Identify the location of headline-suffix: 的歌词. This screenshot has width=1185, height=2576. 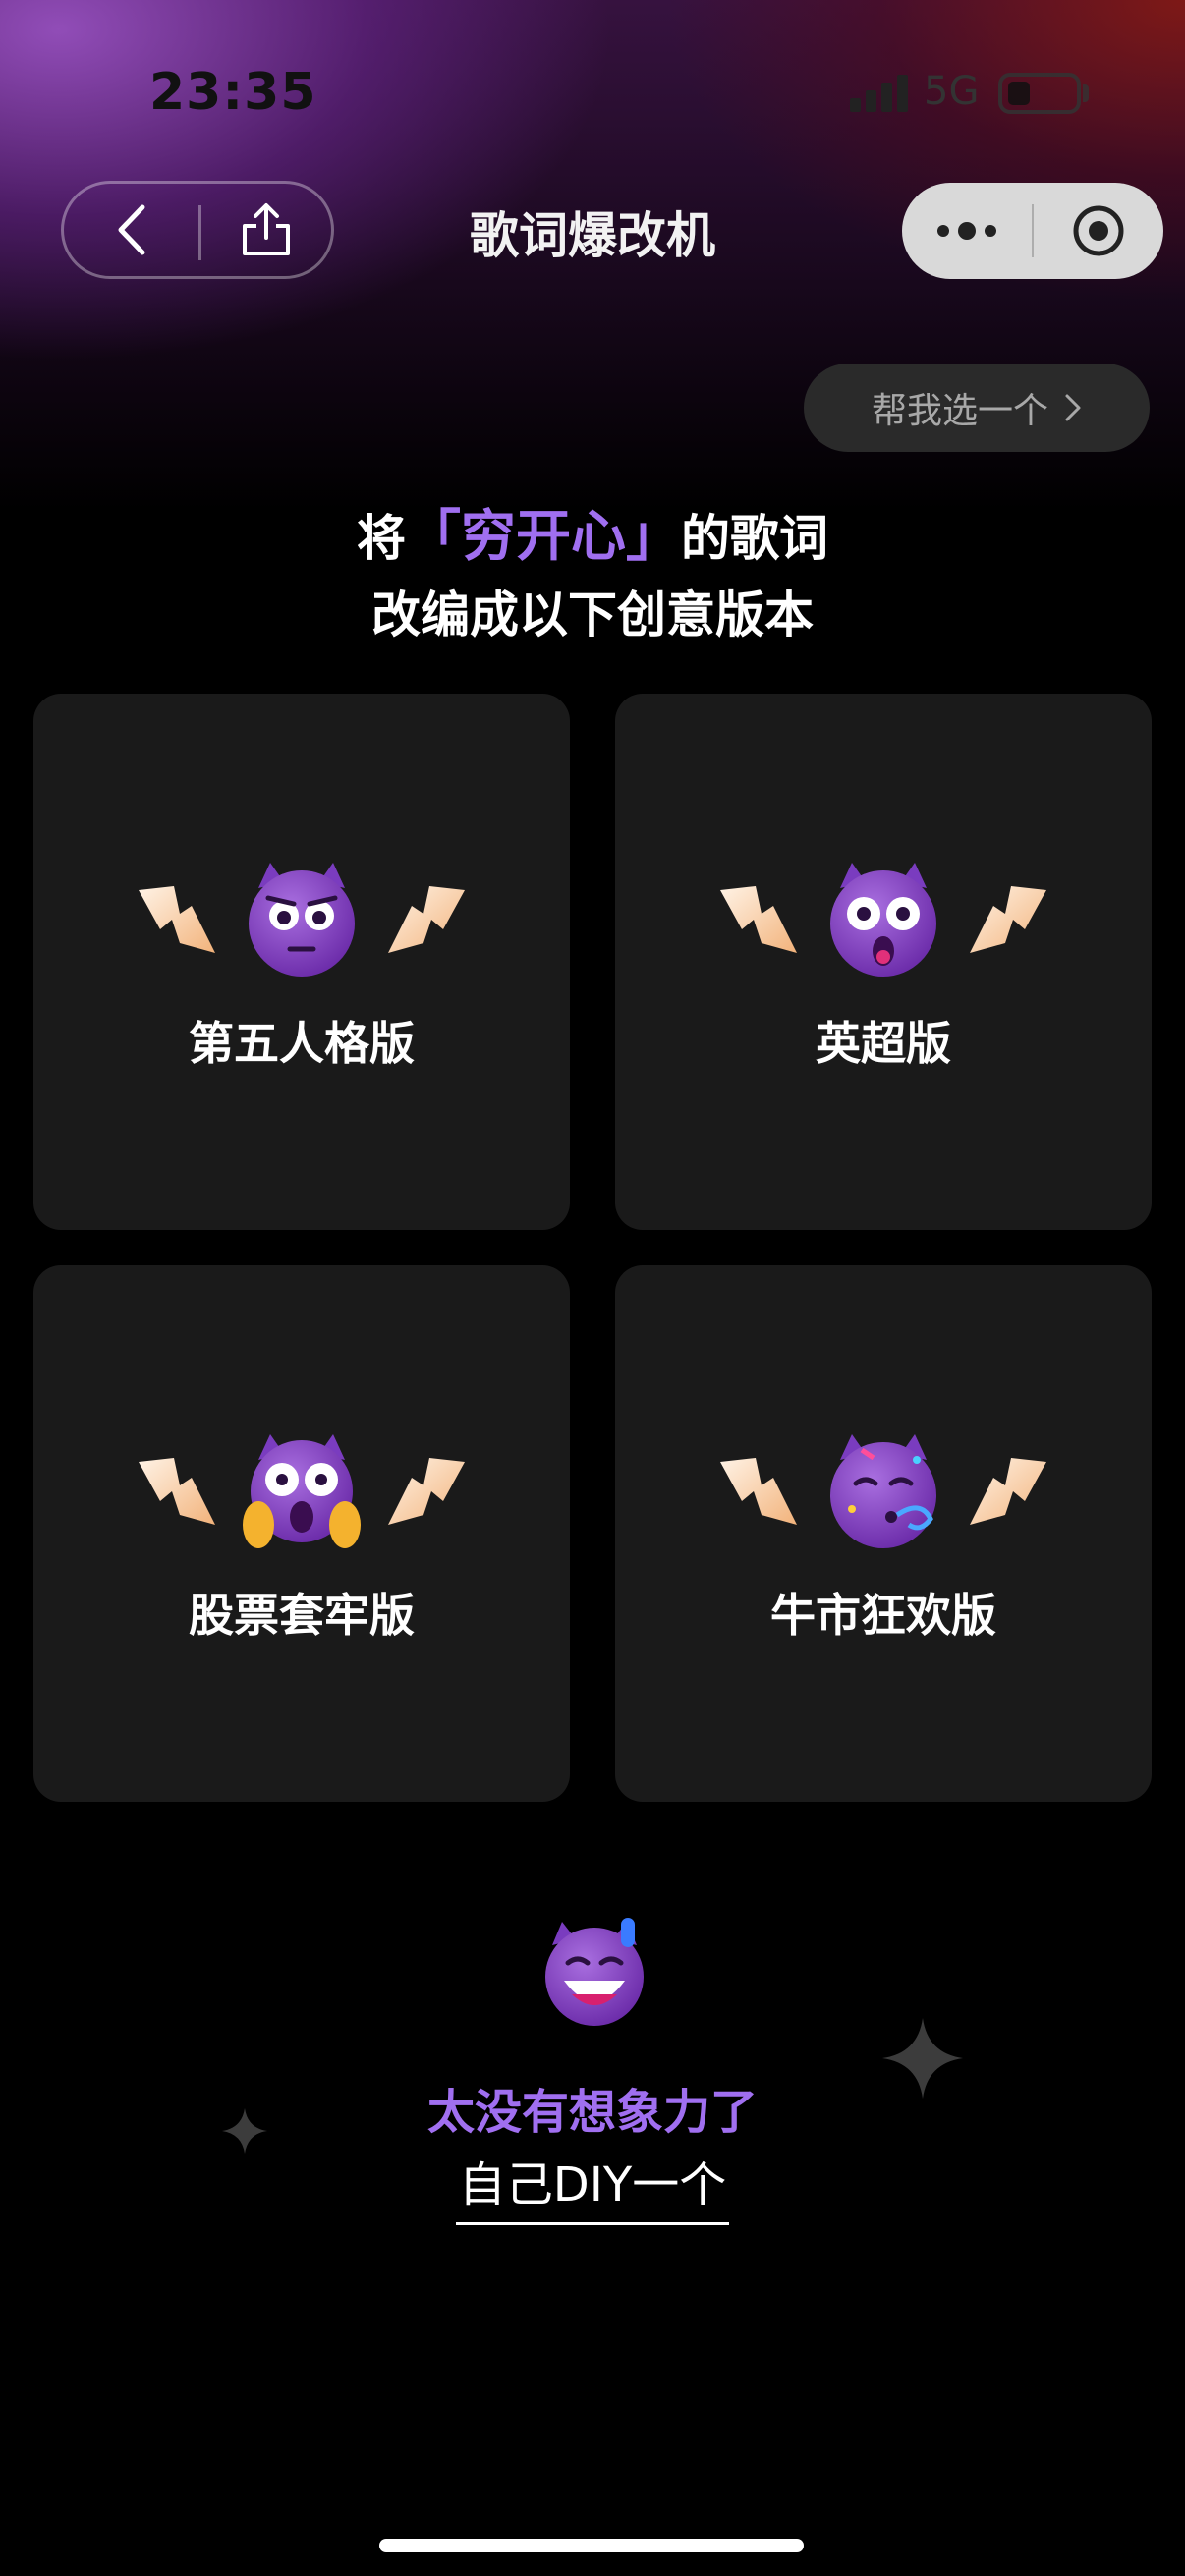
(755, 538).